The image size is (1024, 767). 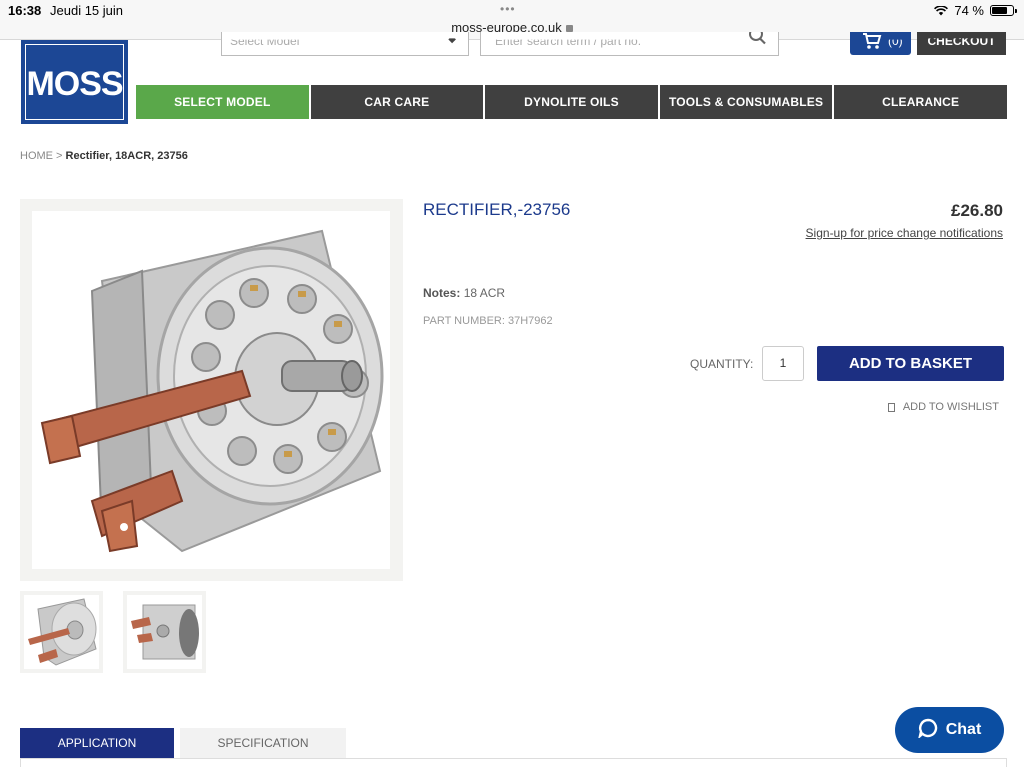 What do you see at coordinates (568, 41) in the screenshot?
I see `search-placeholder: Enter search term / part no.` at bounding box center [568, 41].